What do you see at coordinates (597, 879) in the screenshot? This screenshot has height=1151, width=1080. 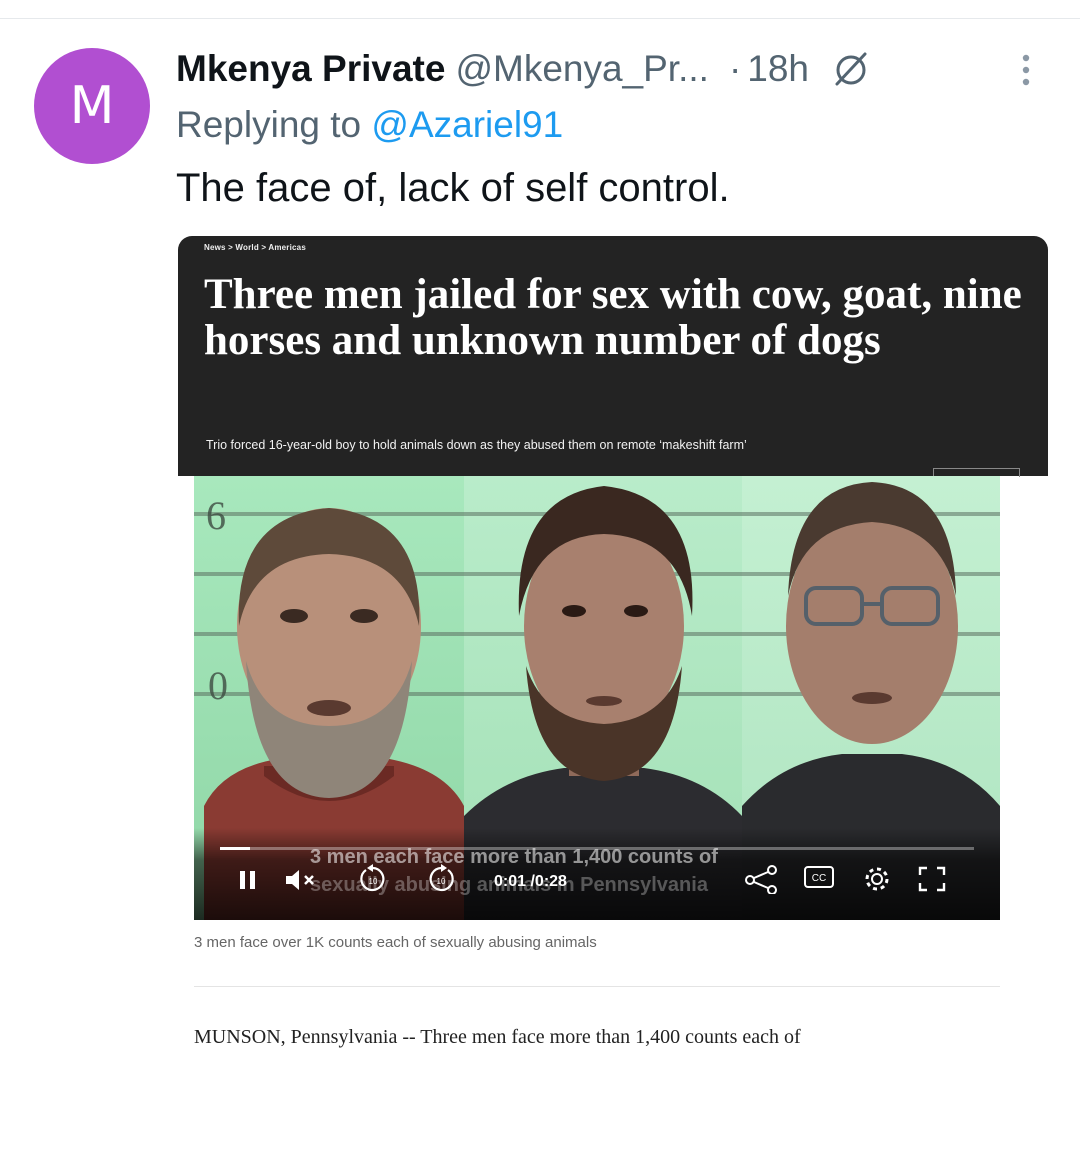 I see `video-controls: 10 10 0:01 /0:28 CC` at bounding box center [597, 879].